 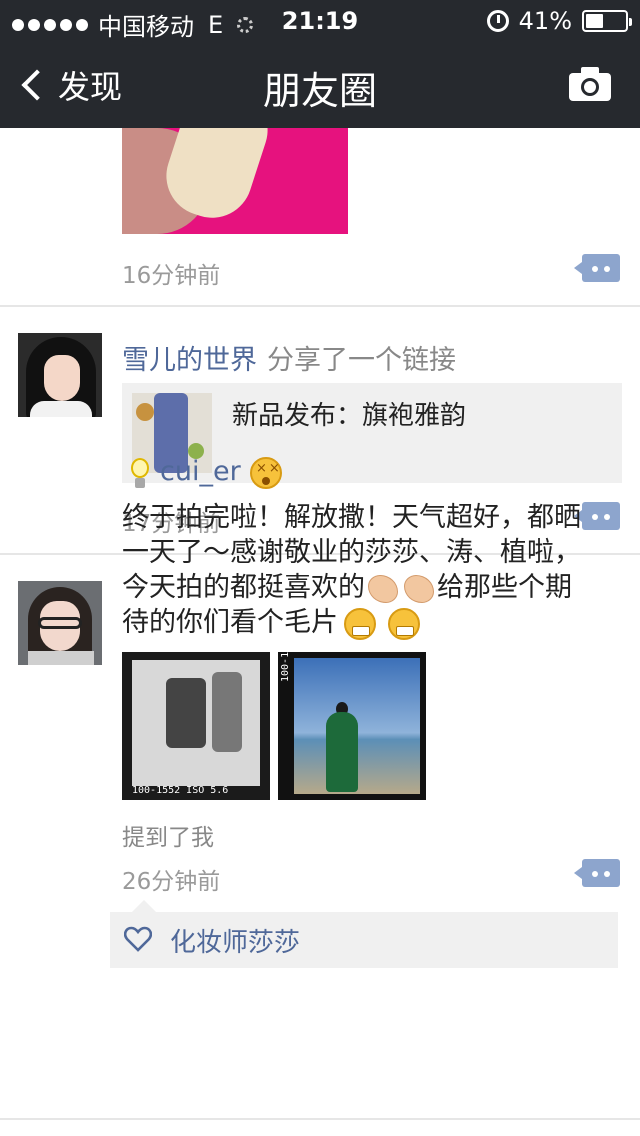 What do you see at coordinates (140, 474) in the screenshot?
I see `lightbulb-emoji` at bounding box center [140, 474].